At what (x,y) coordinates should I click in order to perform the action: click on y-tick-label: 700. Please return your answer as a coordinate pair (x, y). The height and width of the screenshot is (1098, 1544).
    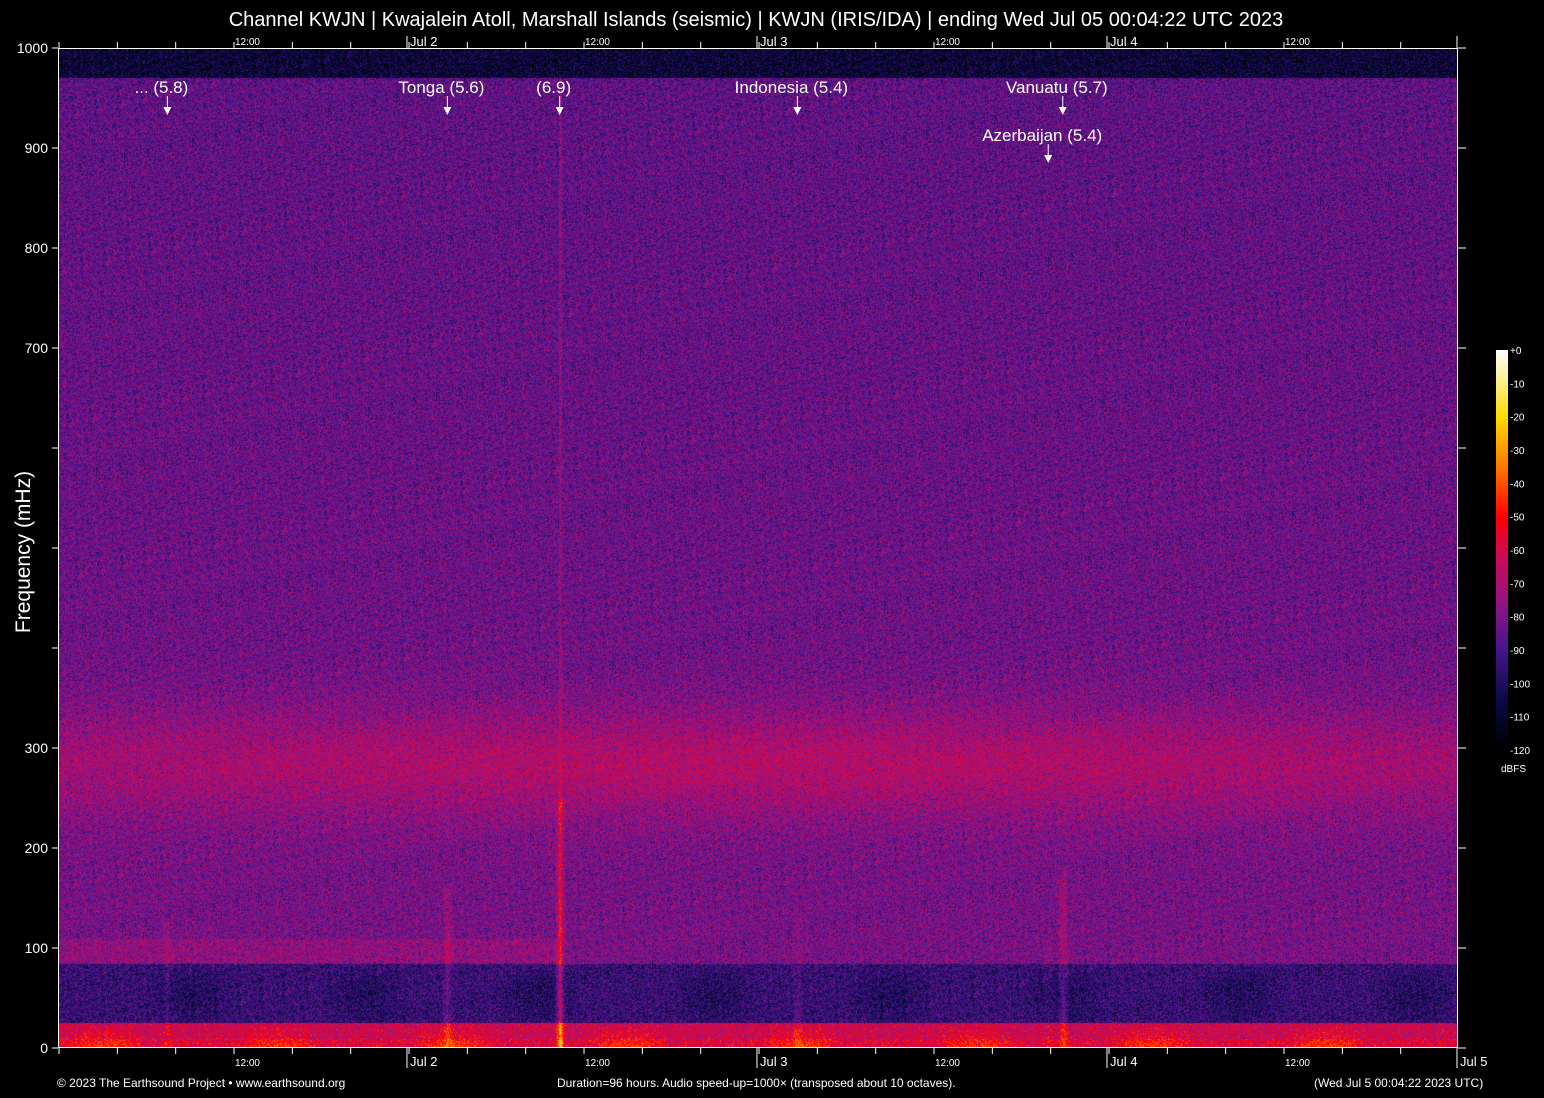
    Looking at the image, I should click on (37, 348).